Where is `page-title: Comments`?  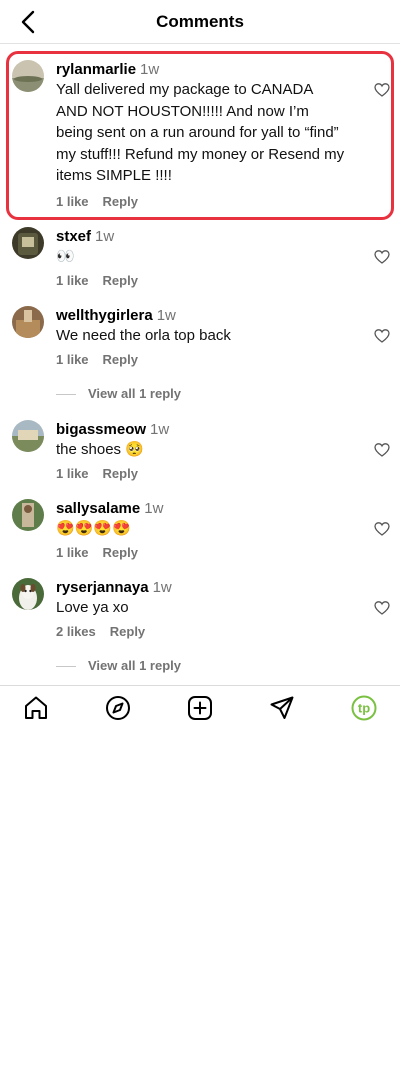 page-title: Comments is located at coordinates (200, 21).